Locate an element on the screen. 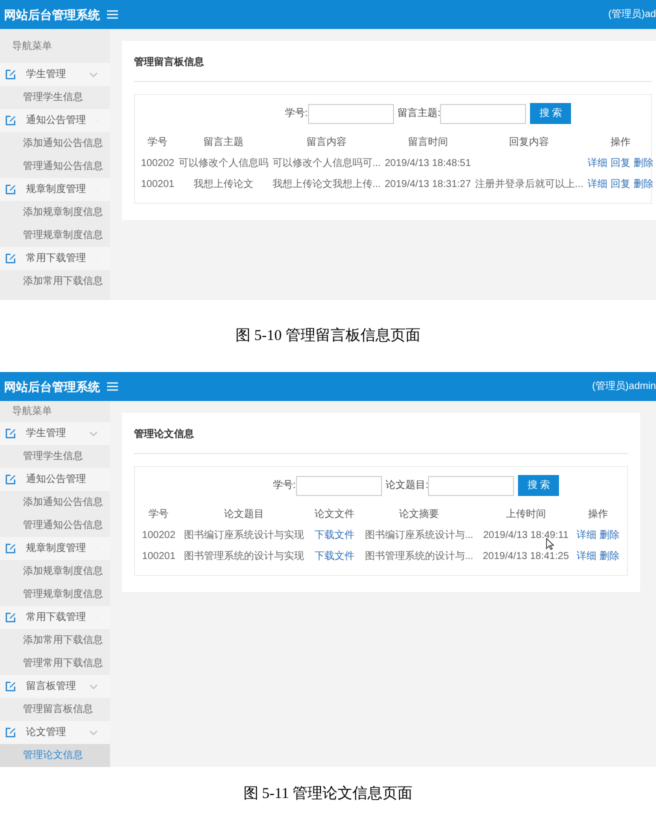  table-cell-text: 我想上传论文 is located at coordinates (223, 185).